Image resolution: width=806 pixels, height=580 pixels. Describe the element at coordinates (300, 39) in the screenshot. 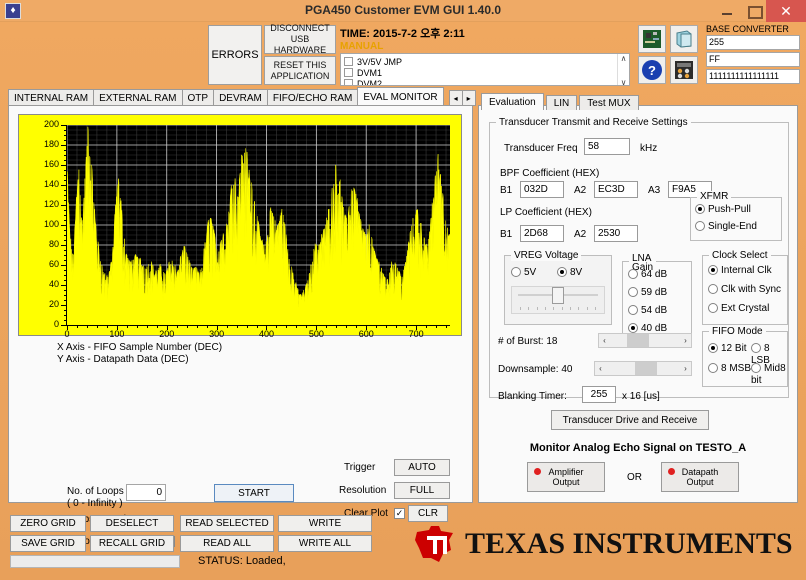

I see `disconnect-usb-hardware-button: DISCONNECT USB HARDWARE` at that location.